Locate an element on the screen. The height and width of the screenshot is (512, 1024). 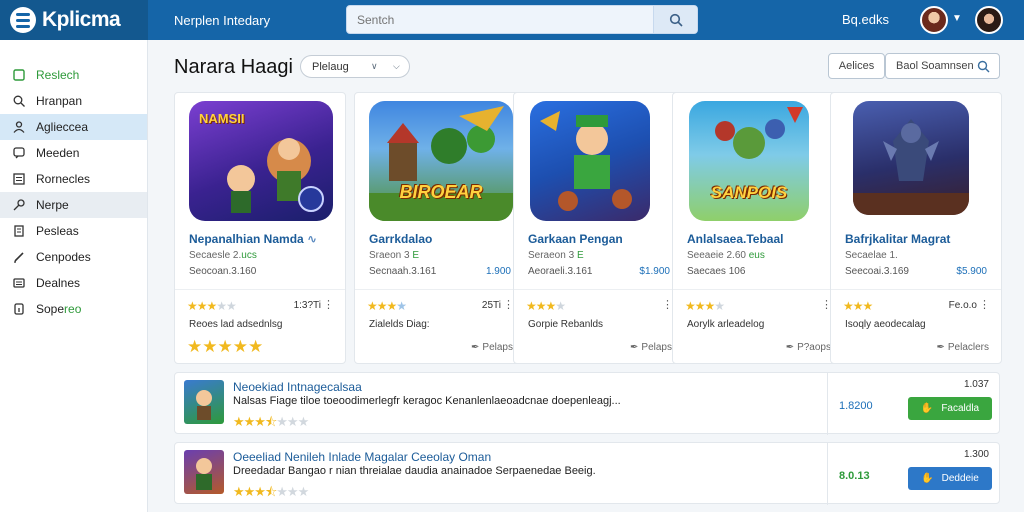
app-subtitle: Seraeon 3 E is located at coordinates (556, 255).